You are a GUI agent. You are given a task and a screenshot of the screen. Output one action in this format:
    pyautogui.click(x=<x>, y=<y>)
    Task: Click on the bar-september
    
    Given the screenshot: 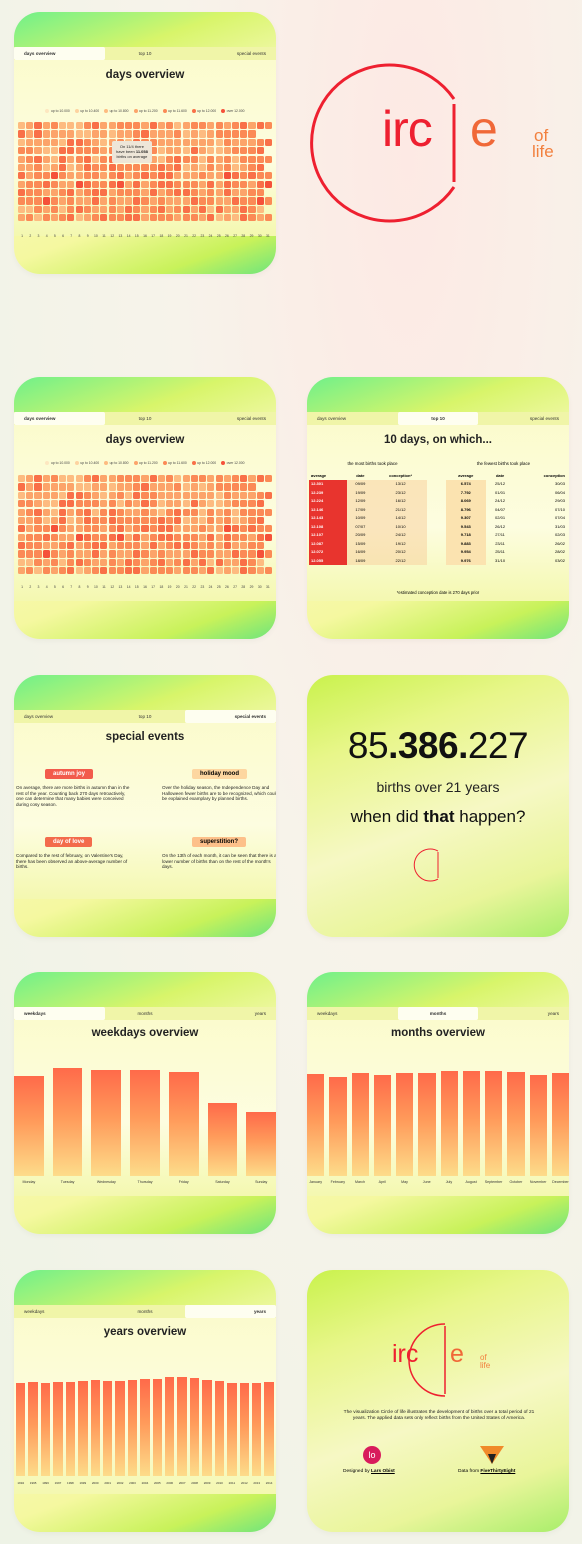 What is the action you would take?
    pyautogui.click(x=494, y=1123)
    